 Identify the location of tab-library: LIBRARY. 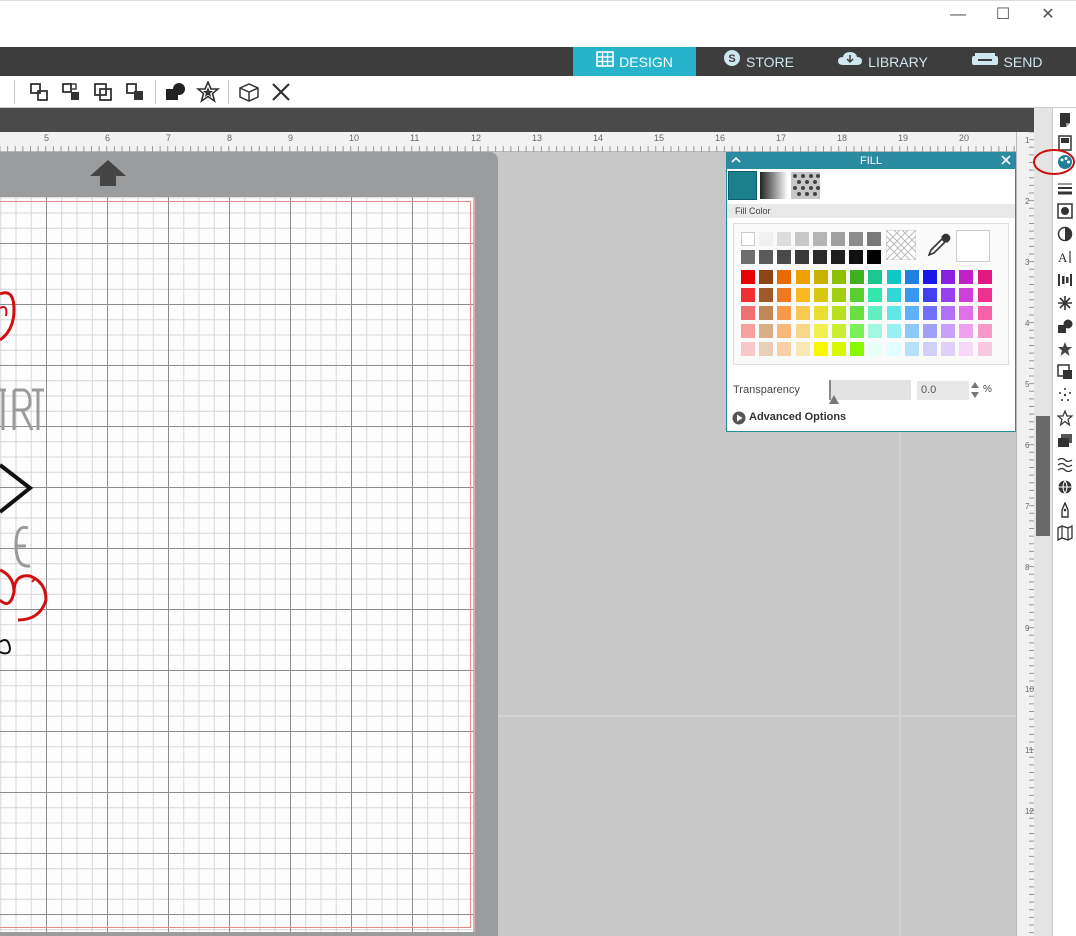
(882, 61).